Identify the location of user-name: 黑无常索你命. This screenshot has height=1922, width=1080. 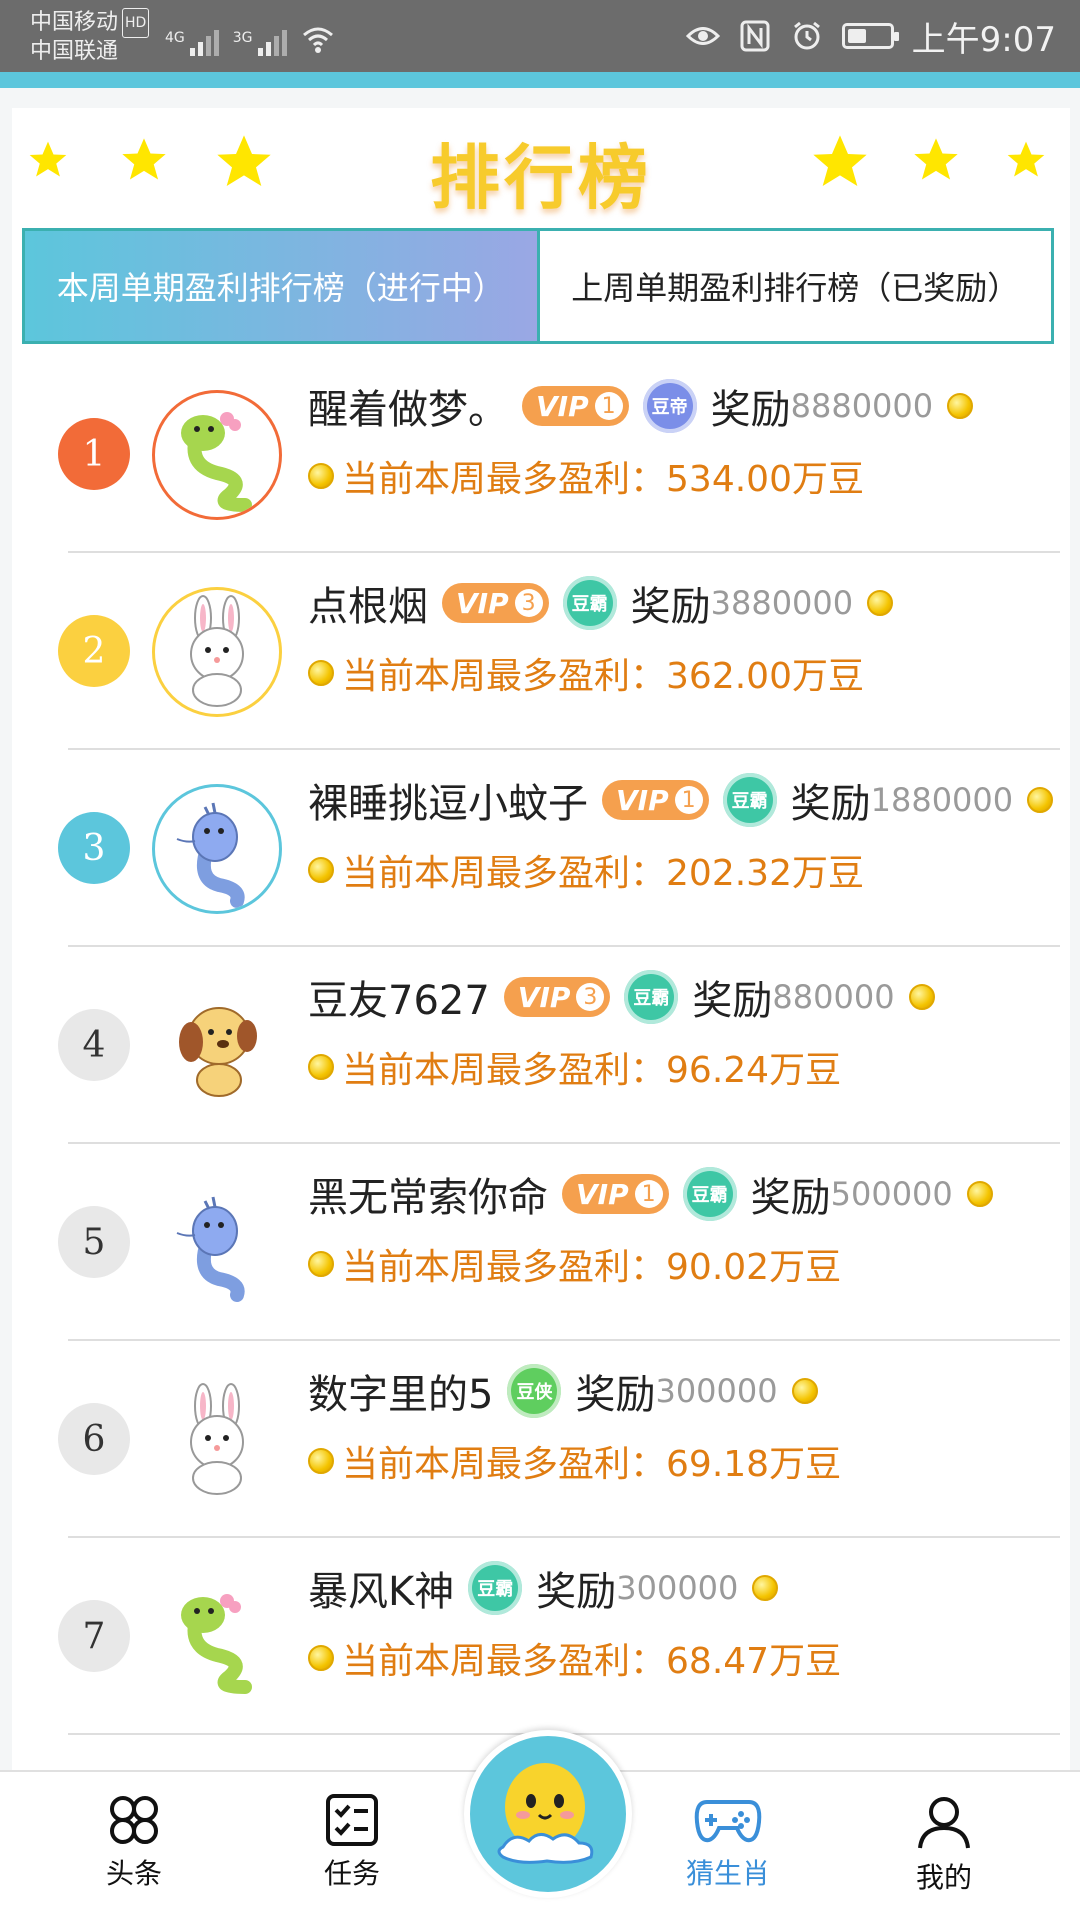
(428, 1194).